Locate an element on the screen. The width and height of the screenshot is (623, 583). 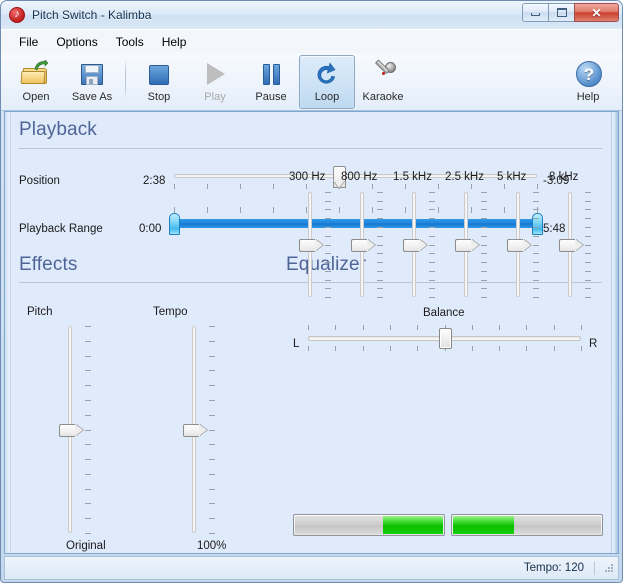
music-note-icon is located at coordinates (17, 14).